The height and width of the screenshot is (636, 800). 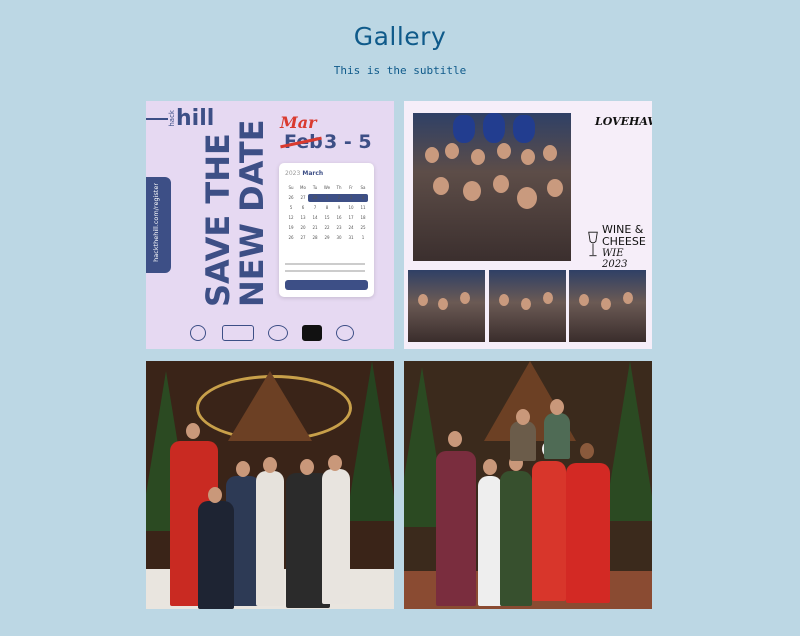 I want to click on collage-main-photo, so click(x=492, y=187).